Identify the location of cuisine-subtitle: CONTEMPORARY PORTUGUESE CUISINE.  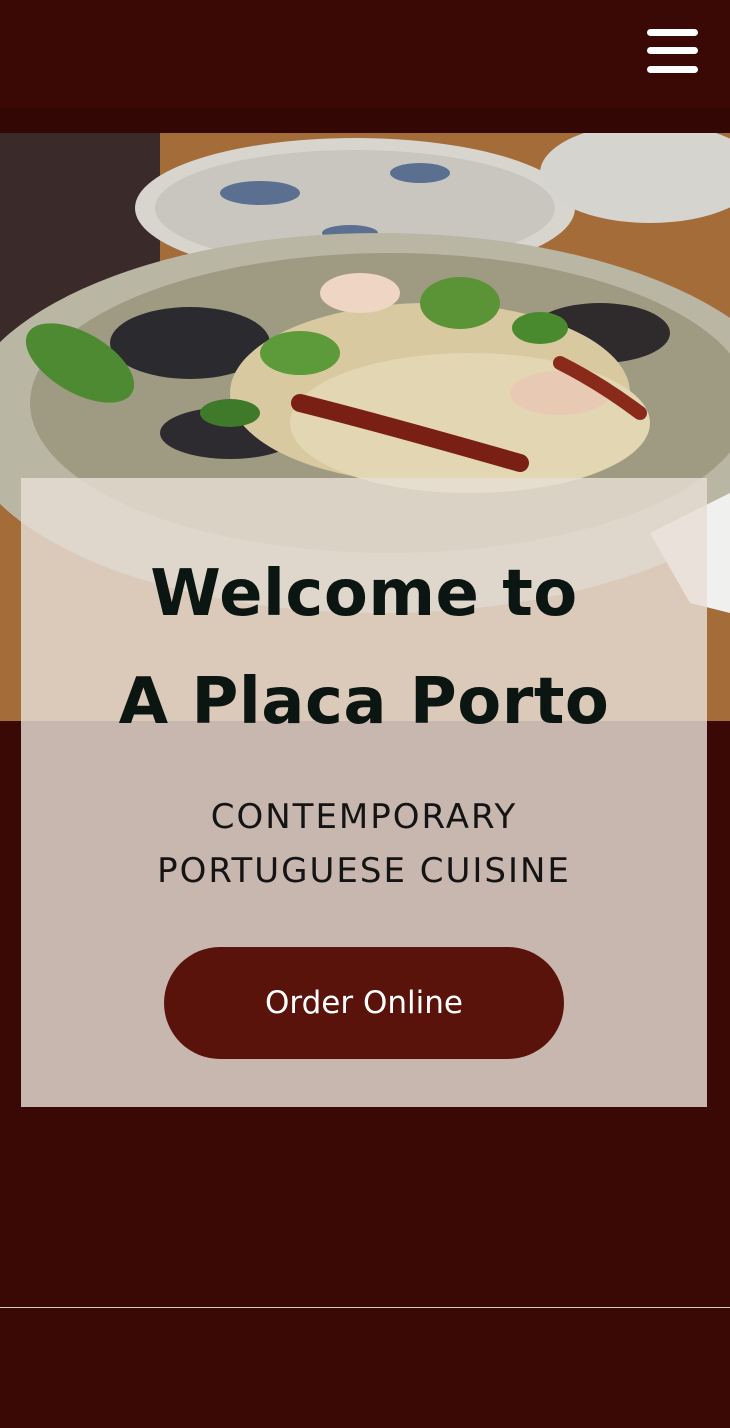
(364, 844).